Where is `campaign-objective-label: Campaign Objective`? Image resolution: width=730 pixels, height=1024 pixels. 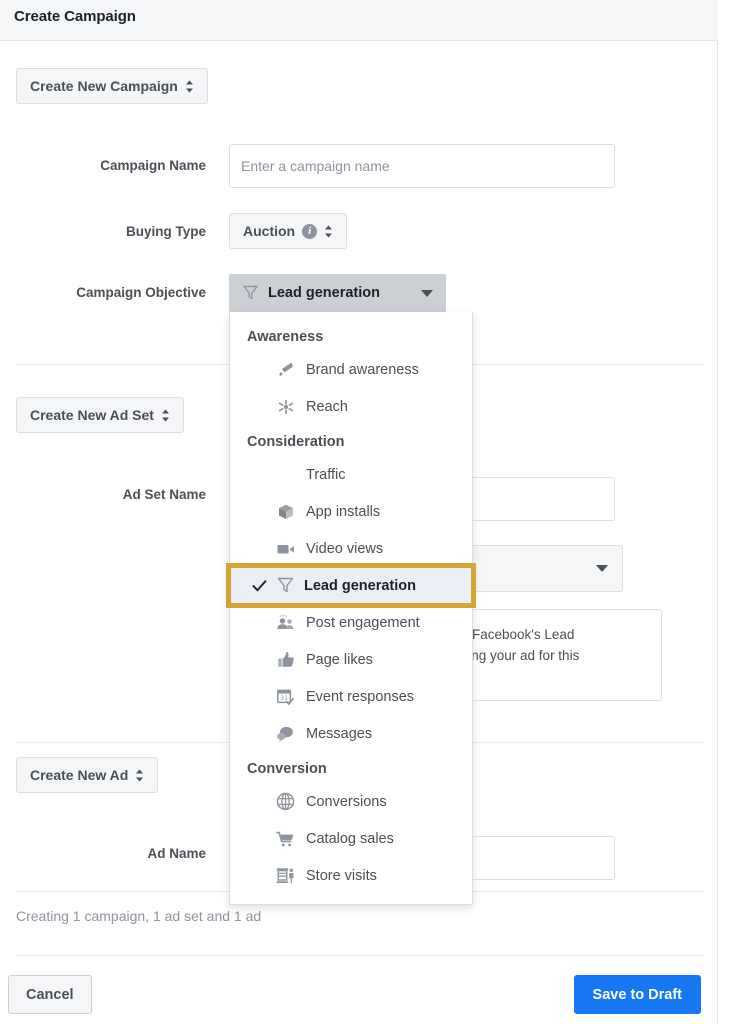 campaign-objective-label: Campaign Objective is located at coordinates (141, 292).